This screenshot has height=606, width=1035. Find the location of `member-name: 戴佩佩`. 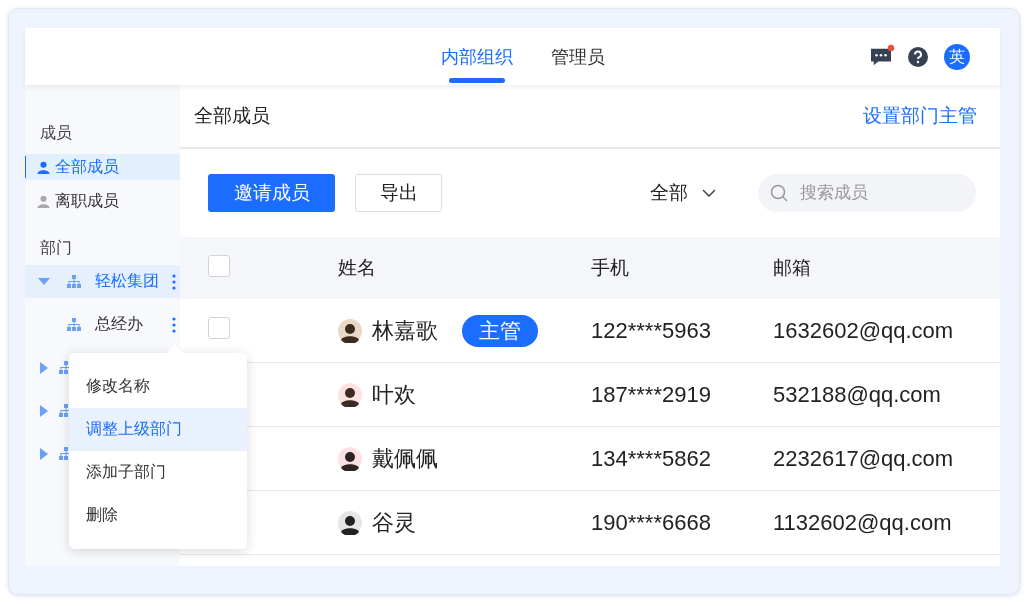

member-name: 戴佩佩 is located at coordinates (405, 458).